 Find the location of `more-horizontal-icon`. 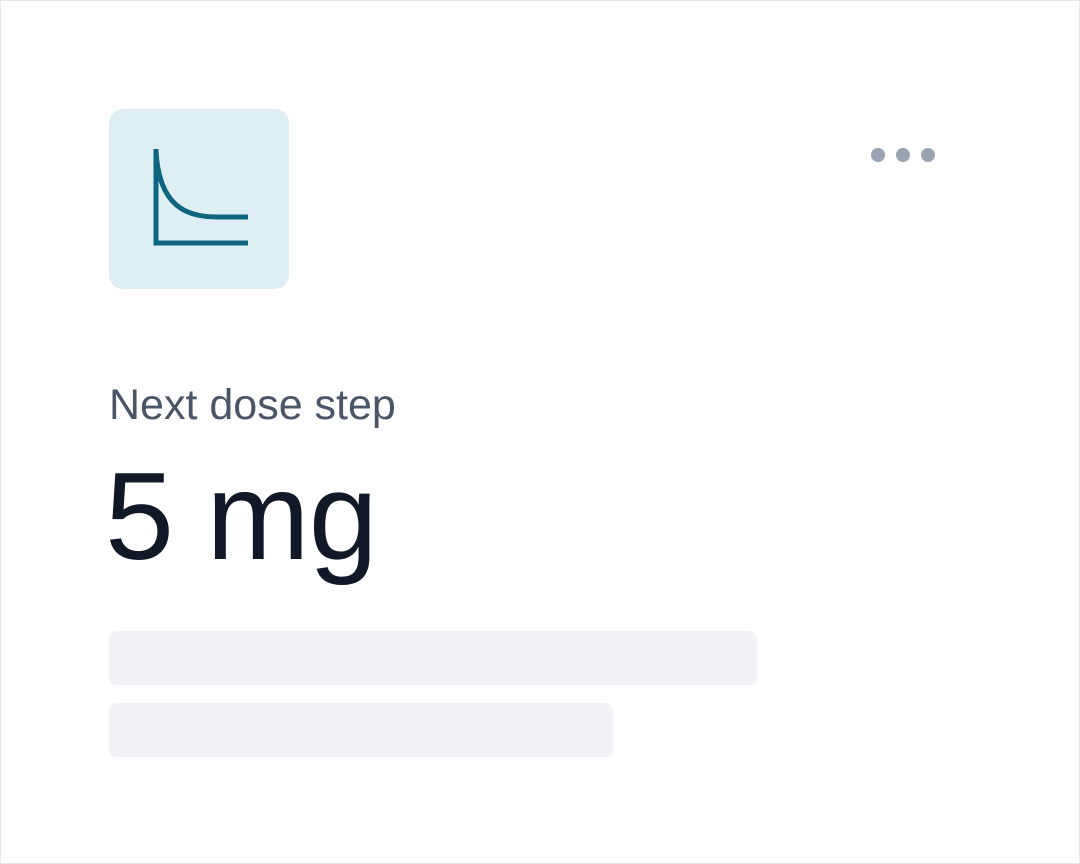

more-horizontal-icon is located at coordinates (903, 155).